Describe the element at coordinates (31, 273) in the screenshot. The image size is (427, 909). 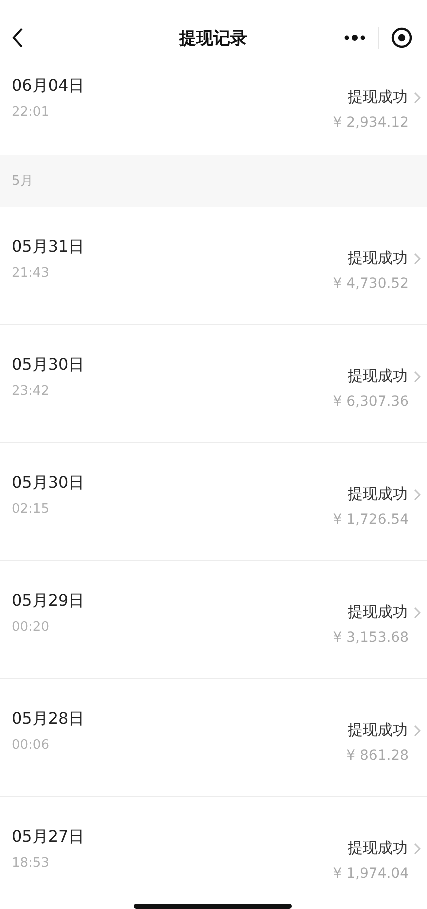
I see `record-time: 21:43` at that location.